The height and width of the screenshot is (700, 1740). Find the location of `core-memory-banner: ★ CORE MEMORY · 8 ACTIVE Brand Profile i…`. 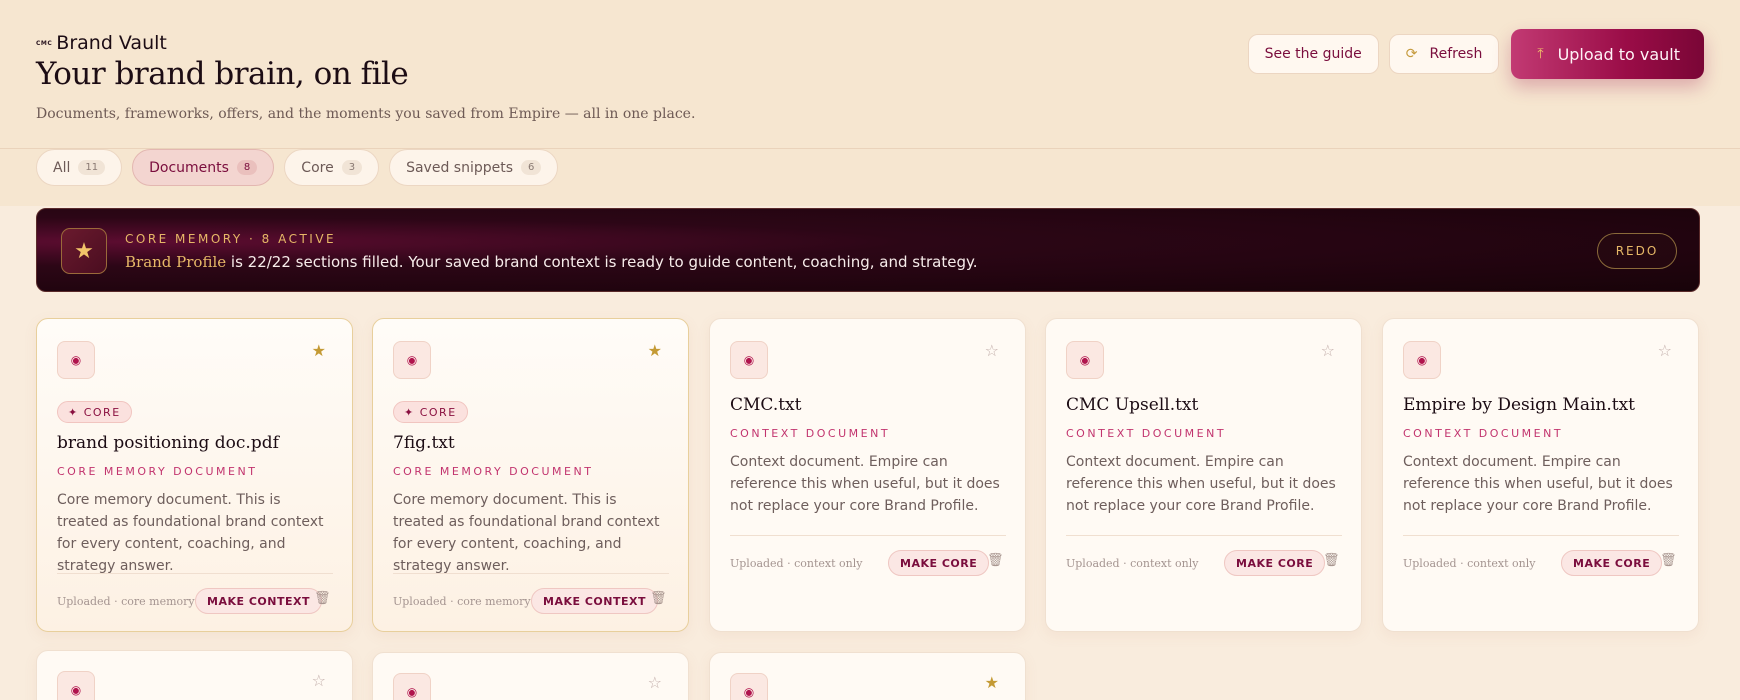

core-memory-banner: ★ CORE MEMORY · 8 ACTIVE Brand Profile i… is located at coordinates (868, 250).